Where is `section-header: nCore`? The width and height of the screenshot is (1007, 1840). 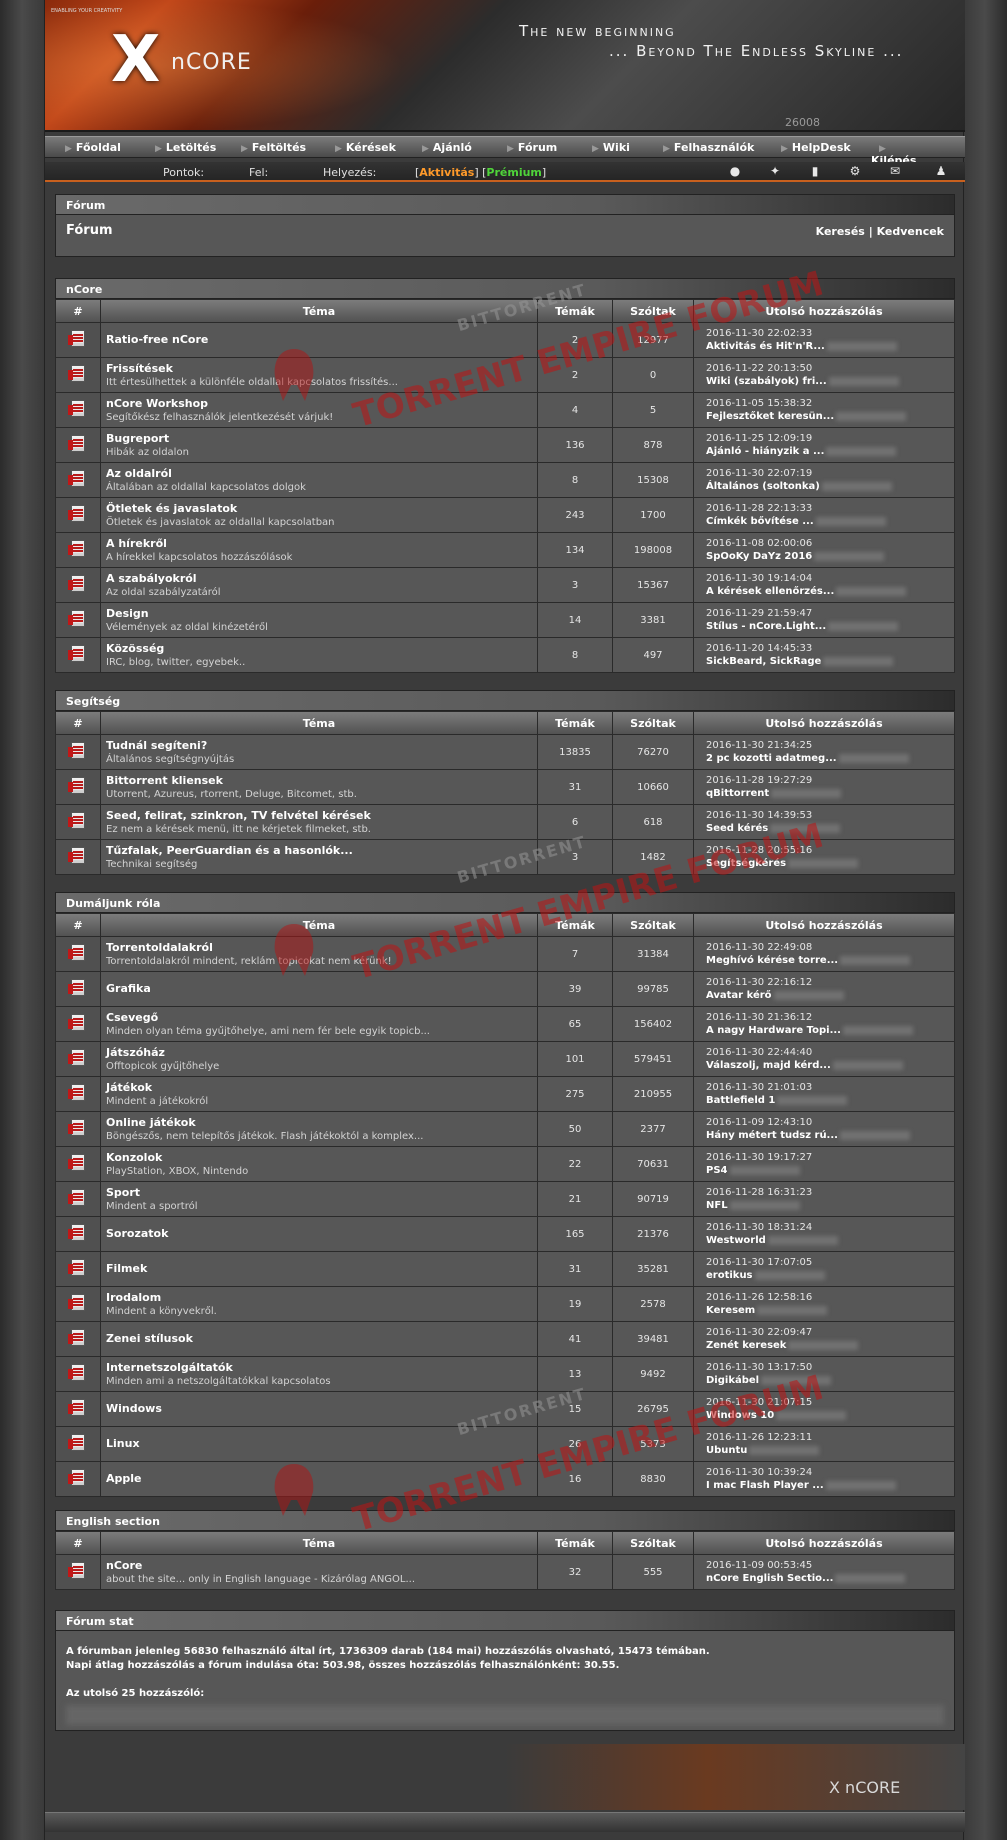
section-header: nCore is located at coordinates (505, 288).